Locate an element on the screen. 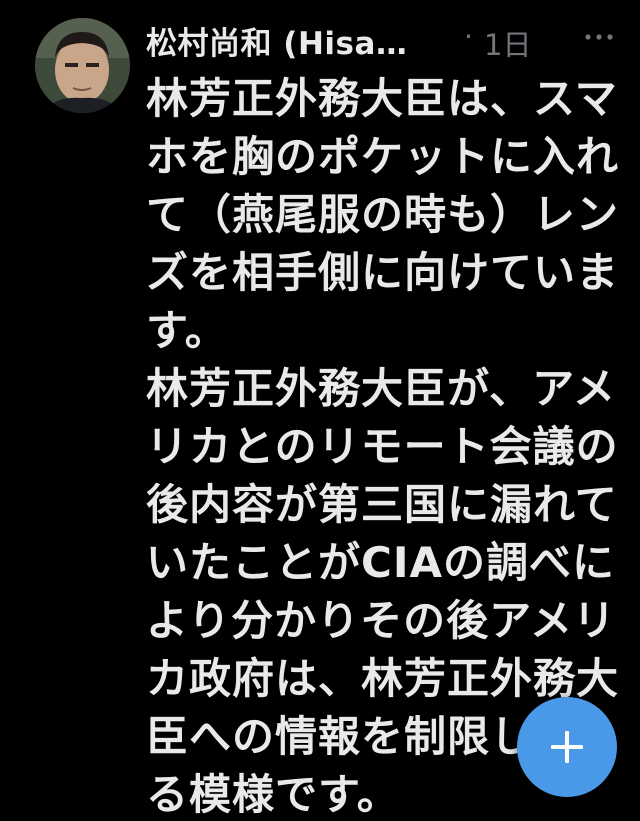  tweet-text-line: より分かりその後アメリ is located at coordinates (381, 620).